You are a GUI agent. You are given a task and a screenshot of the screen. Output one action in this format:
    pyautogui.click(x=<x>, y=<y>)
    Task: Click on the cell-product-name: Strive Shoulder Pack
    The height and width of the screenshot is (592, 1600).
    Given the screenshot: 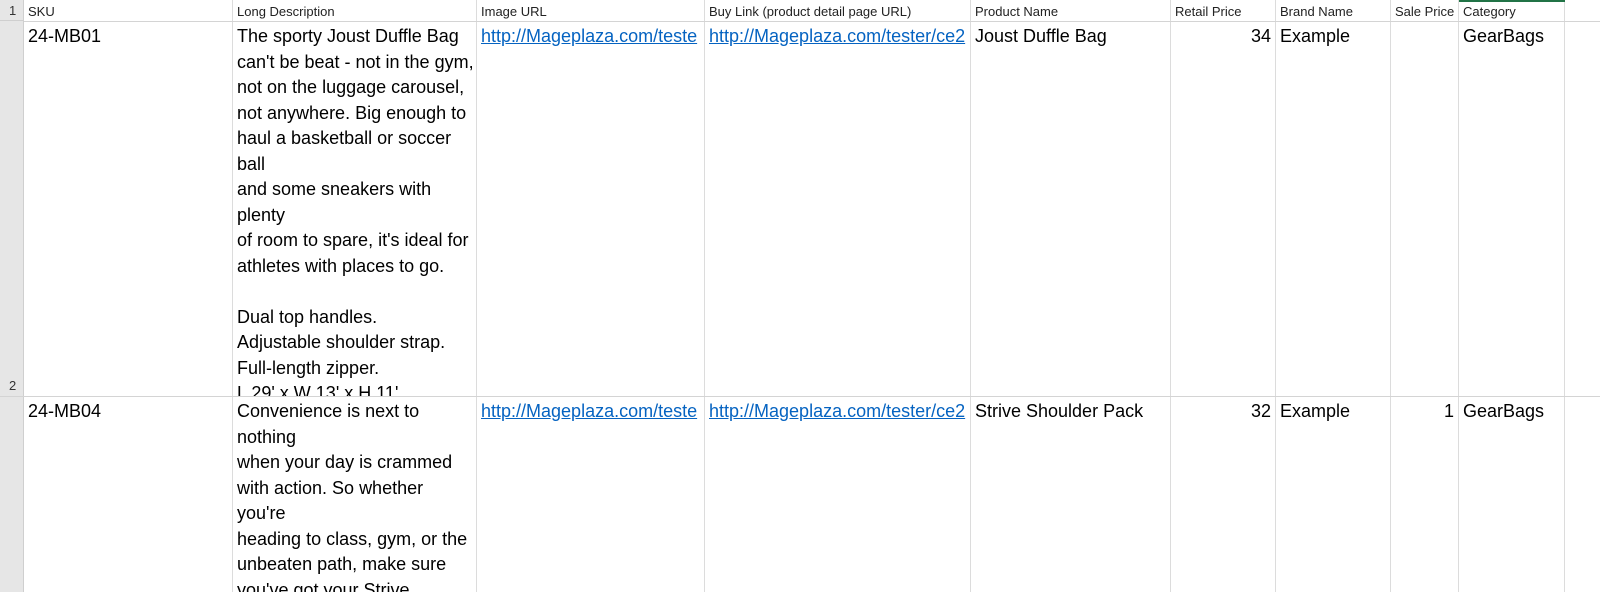 What is the action you would take?
    pyautogui.click(x=1071, y=494)
    